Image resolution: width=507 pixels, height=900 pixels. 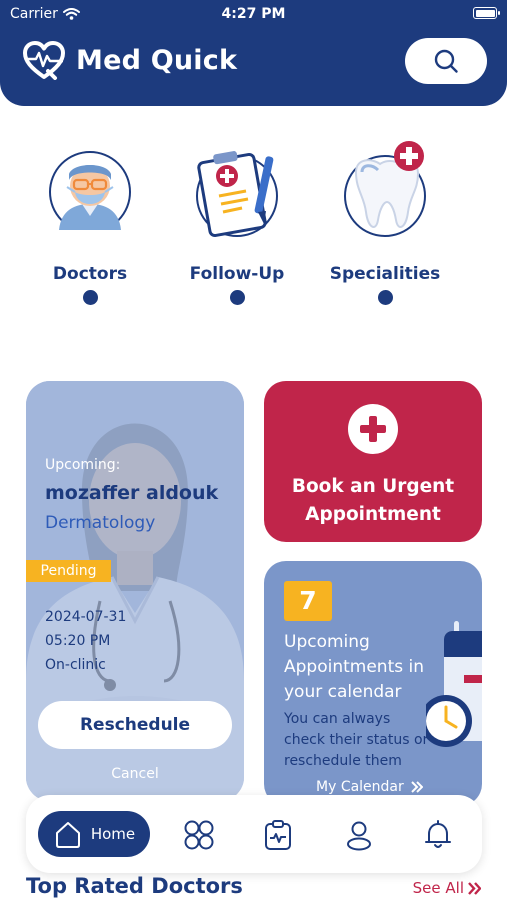 What do you see at coordinates (113, 834) in the screenshot?
I see `nav-home-label: Home` at bounding box center [113, 834].